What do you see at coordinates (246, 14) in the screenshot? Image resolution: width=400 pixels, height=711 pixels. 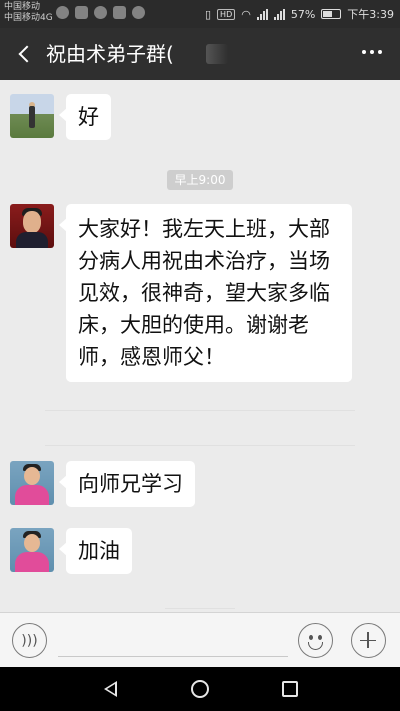 I see `wifi-icon: ◠` at bounding box center [246, 14].